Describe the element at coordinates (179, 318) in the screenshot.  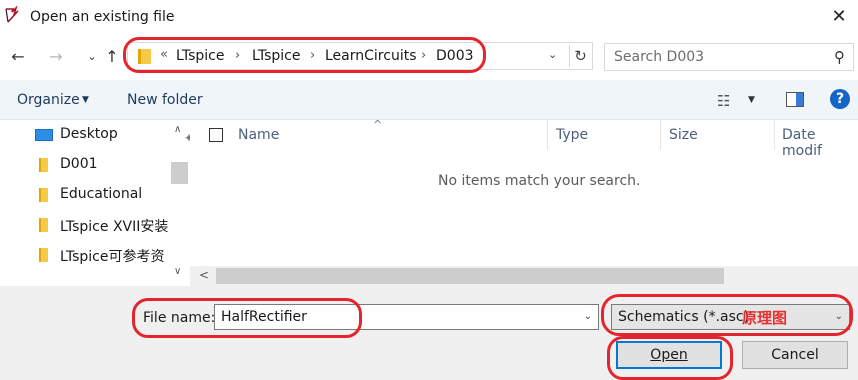
I see `file-name-label: File name:` at that location.